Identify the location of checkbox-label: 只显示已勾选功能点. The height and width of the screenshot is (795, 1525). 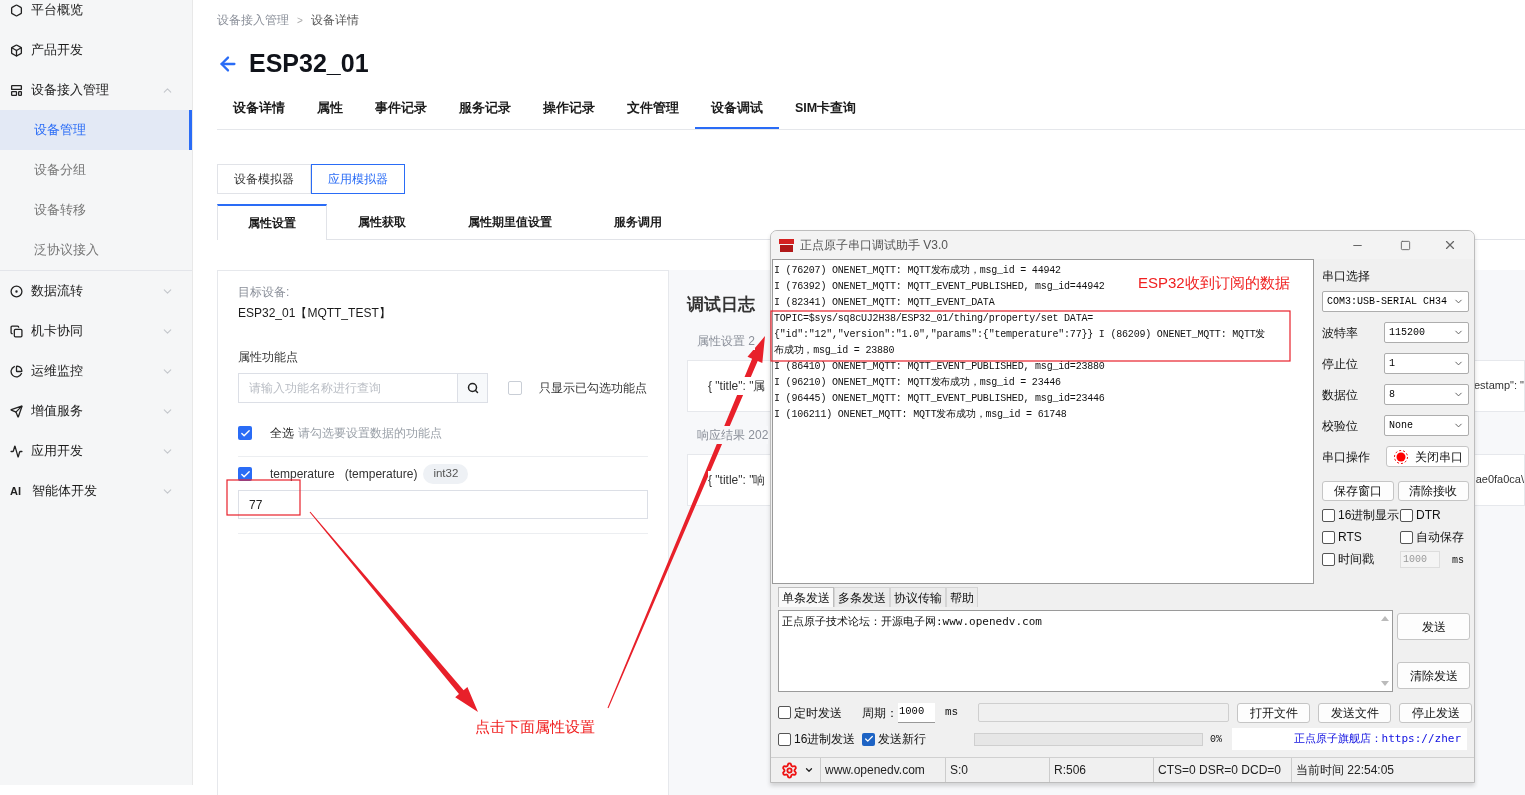
(593, 388).